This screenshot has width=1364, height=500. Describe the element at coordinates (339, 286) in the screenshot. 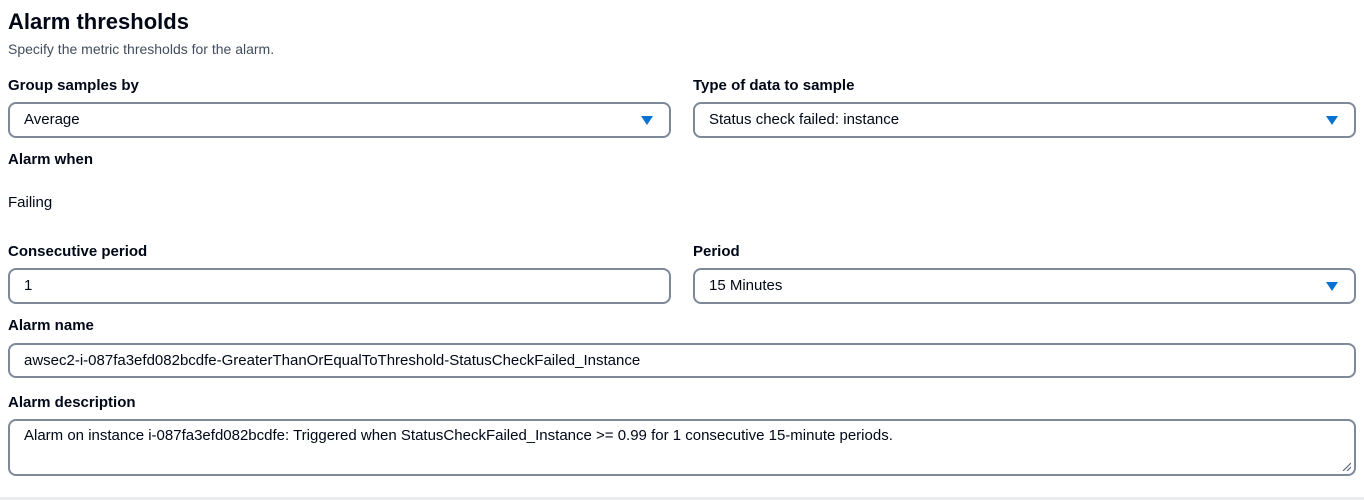

I see `consecutive-period-input: 1` at that location.